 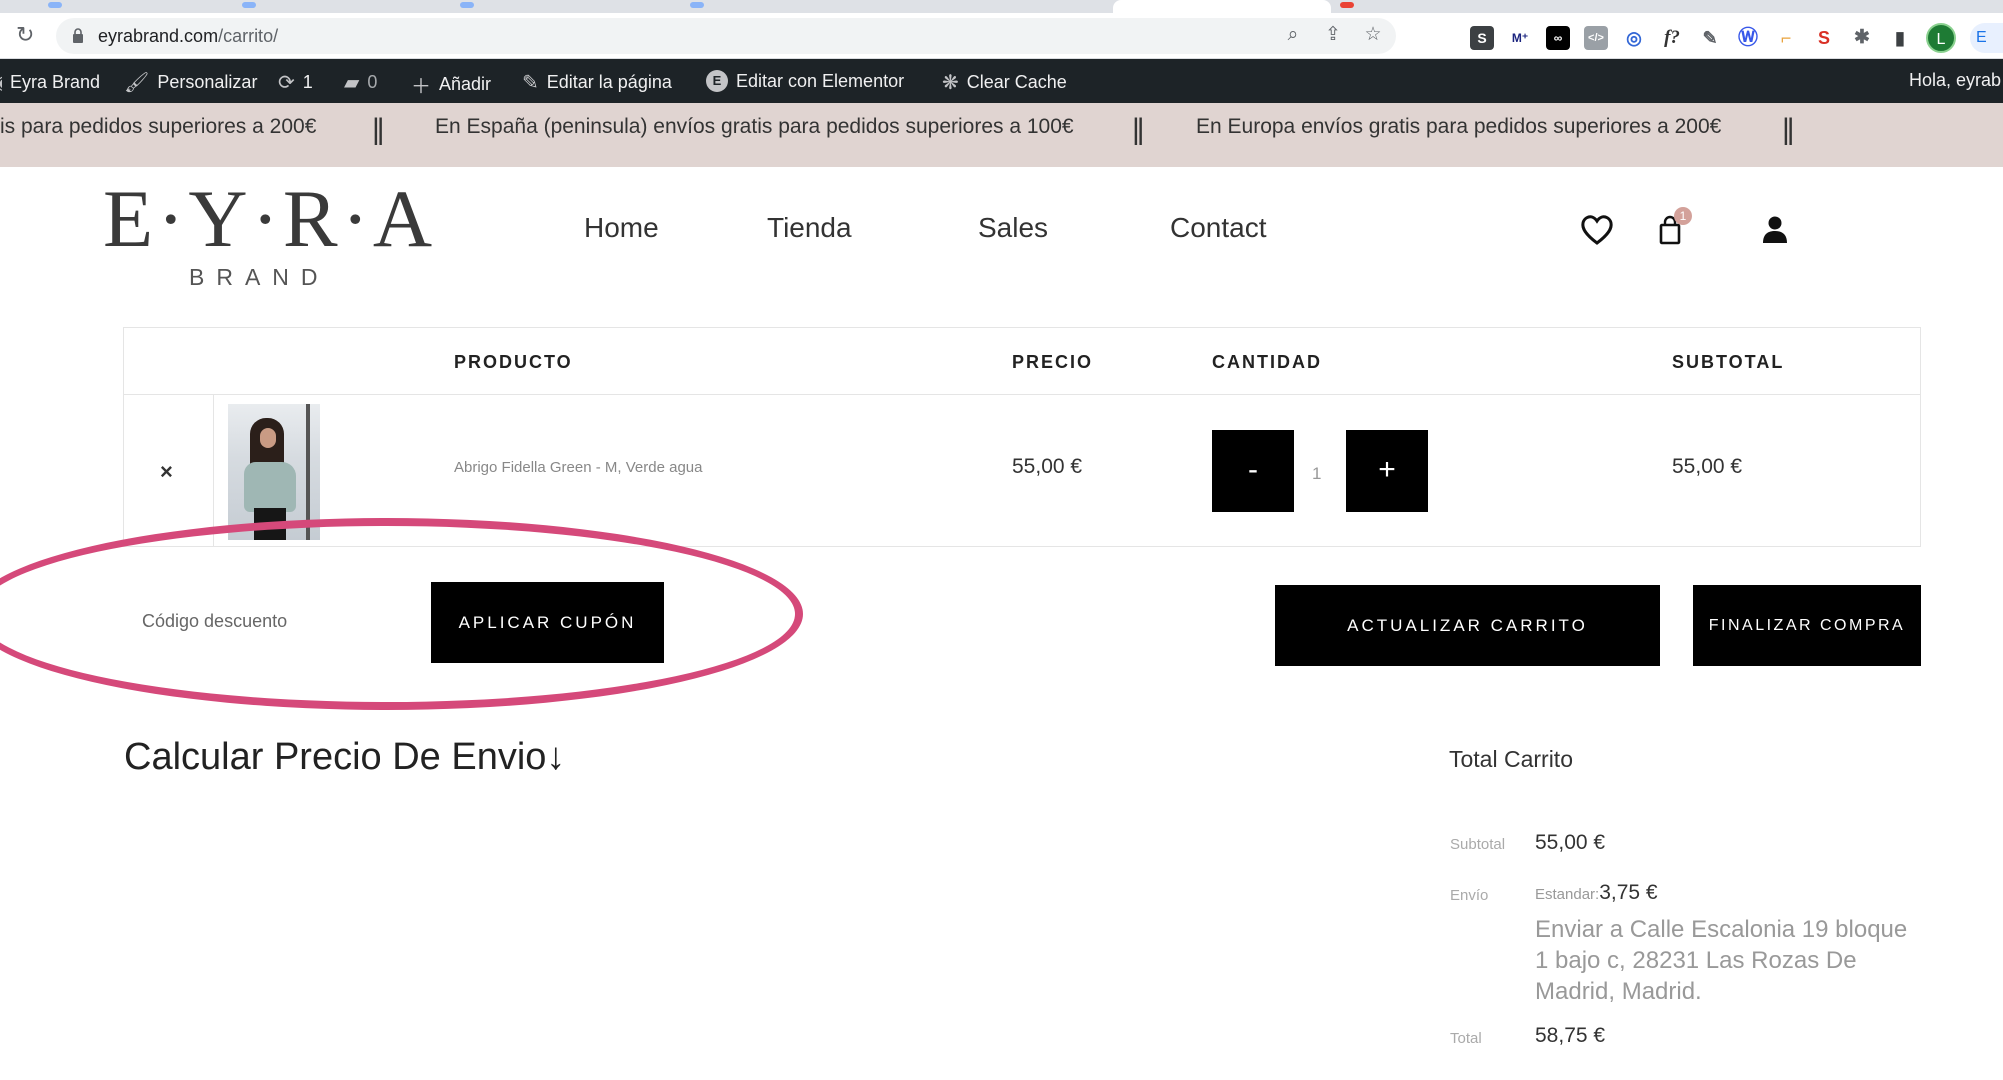 What do you see at coordinates (1, 82) in the screenshot?
I see `home-icon: ◉` at bounding box center [1, 82].